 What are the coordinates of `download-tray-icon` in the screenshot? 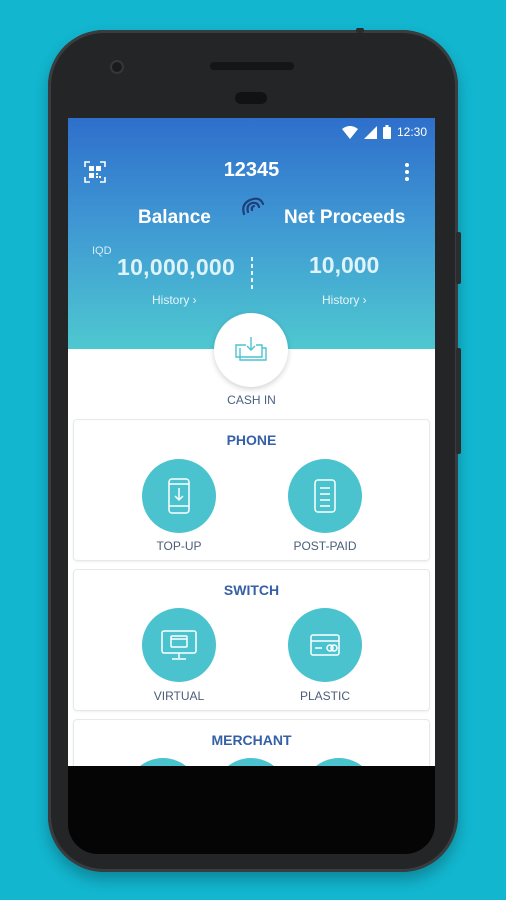 It's located at (251, 349).